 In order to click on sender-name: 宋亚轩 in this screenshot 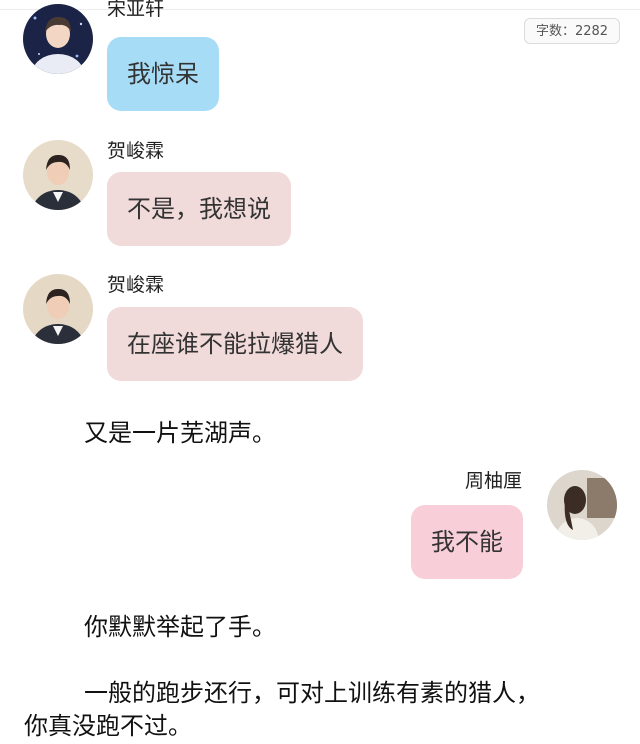, I will do `click(136, 10)`.